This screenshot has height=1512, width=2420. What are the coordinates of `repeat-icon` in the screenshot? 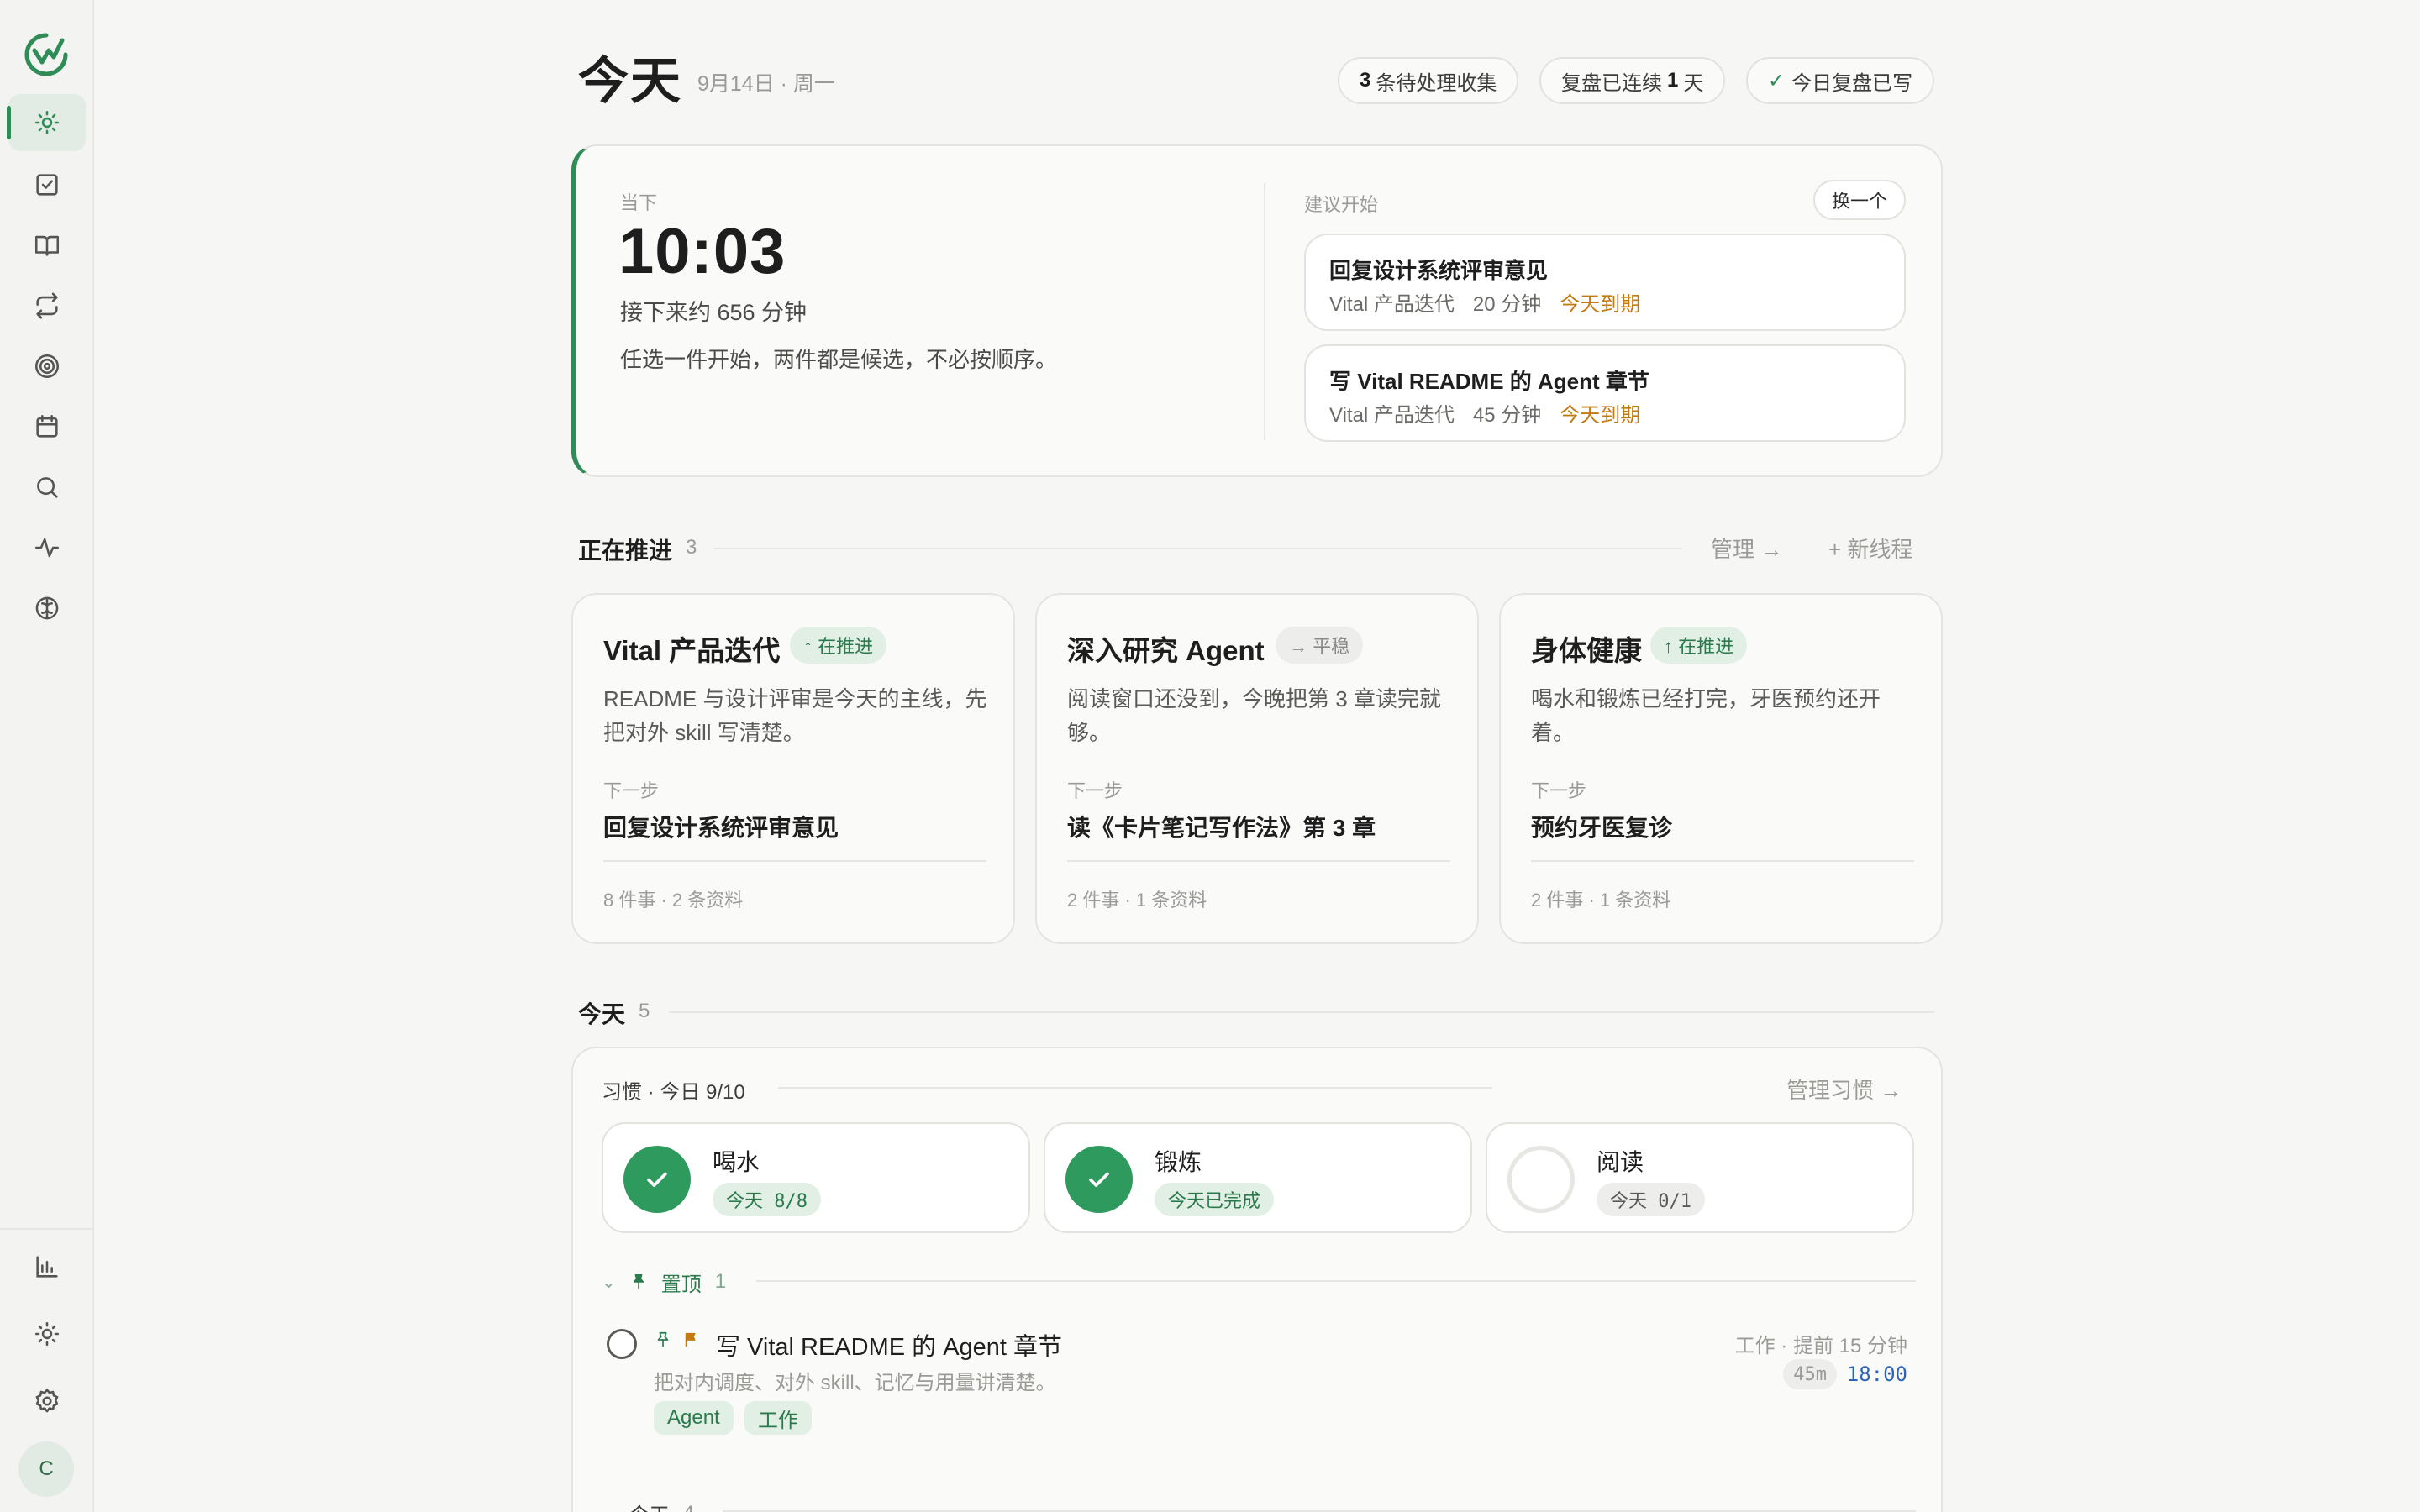 It's located at (47, 305).